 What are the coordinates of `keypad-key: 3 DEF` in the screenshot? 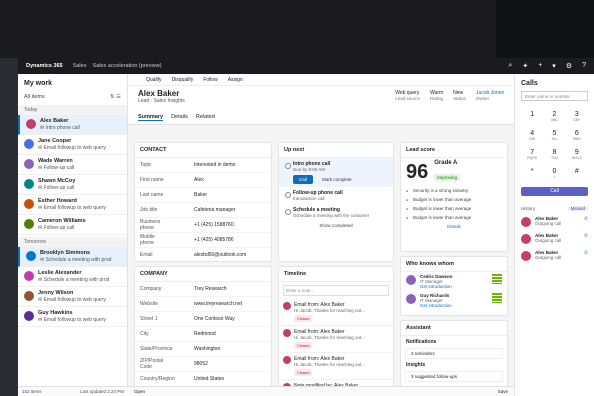 It's located at (577, 116).